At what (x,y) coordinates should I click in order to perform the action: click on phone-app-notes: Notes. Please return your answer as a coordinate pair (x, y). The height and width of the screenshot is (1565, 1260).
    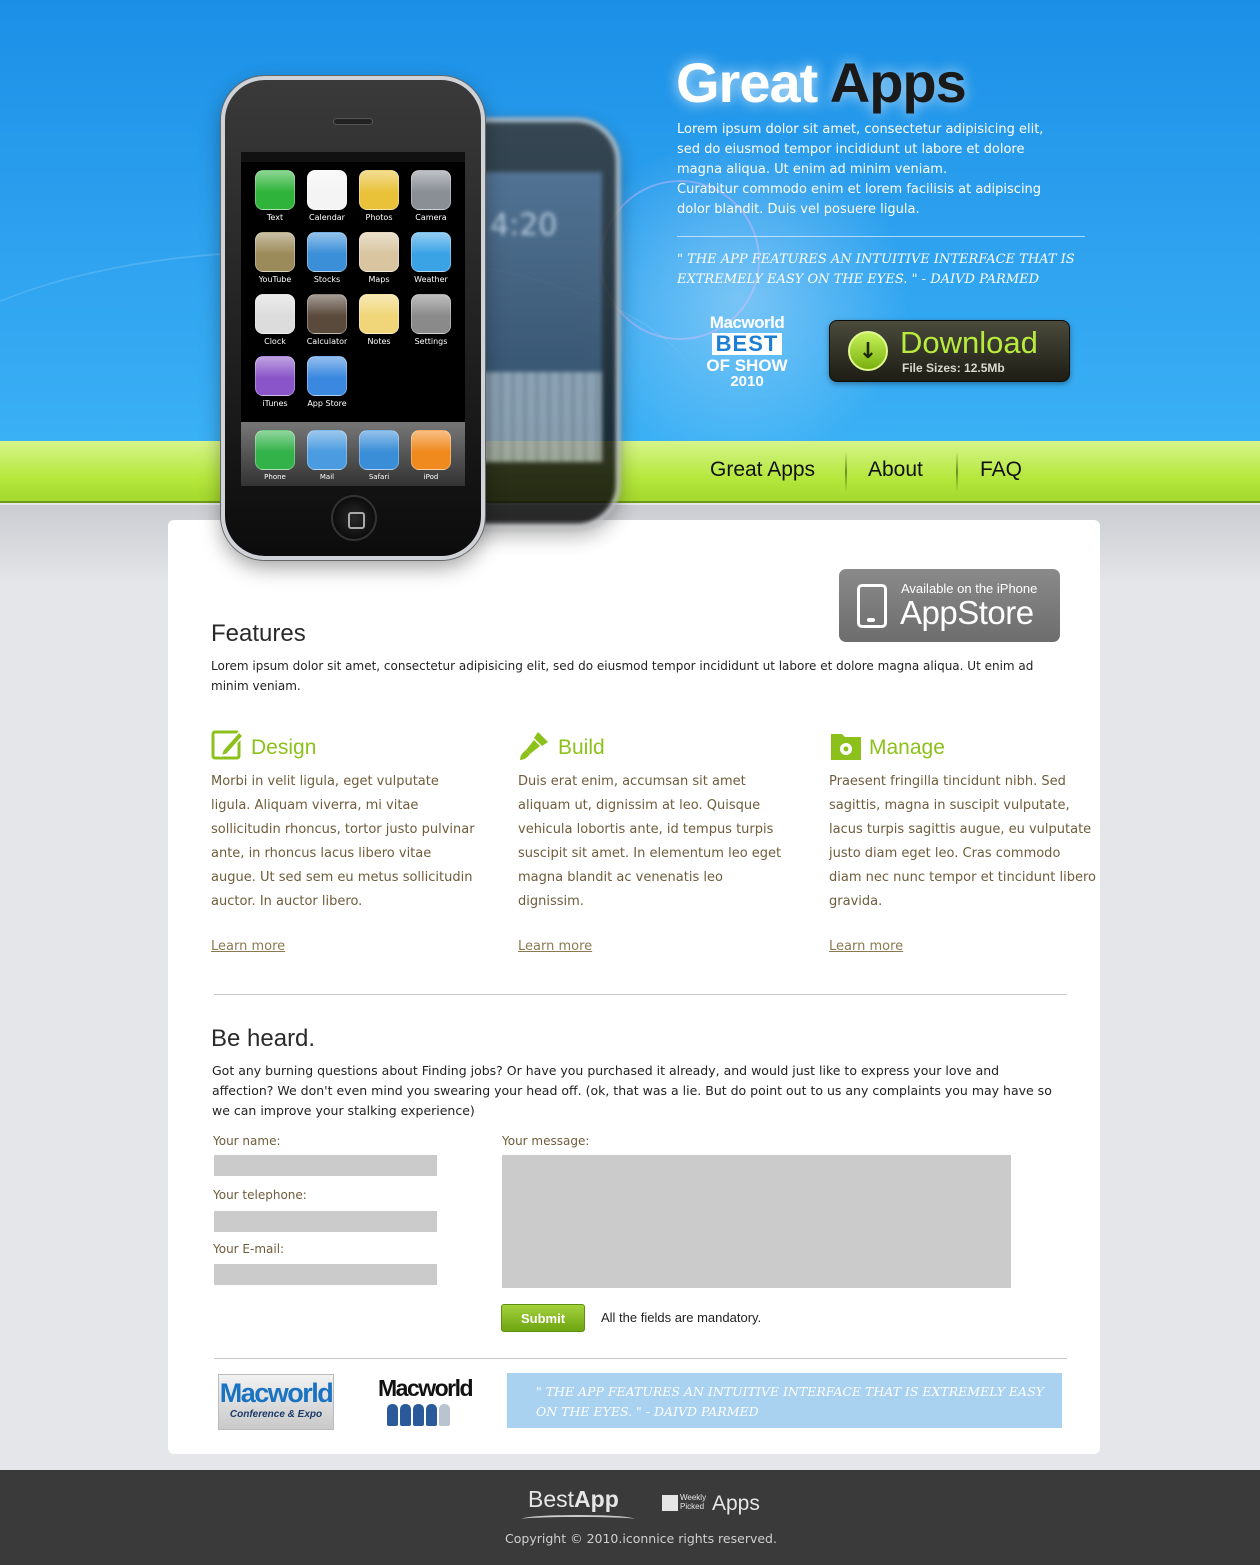
    Looking at the image, I should click on (379, 320).